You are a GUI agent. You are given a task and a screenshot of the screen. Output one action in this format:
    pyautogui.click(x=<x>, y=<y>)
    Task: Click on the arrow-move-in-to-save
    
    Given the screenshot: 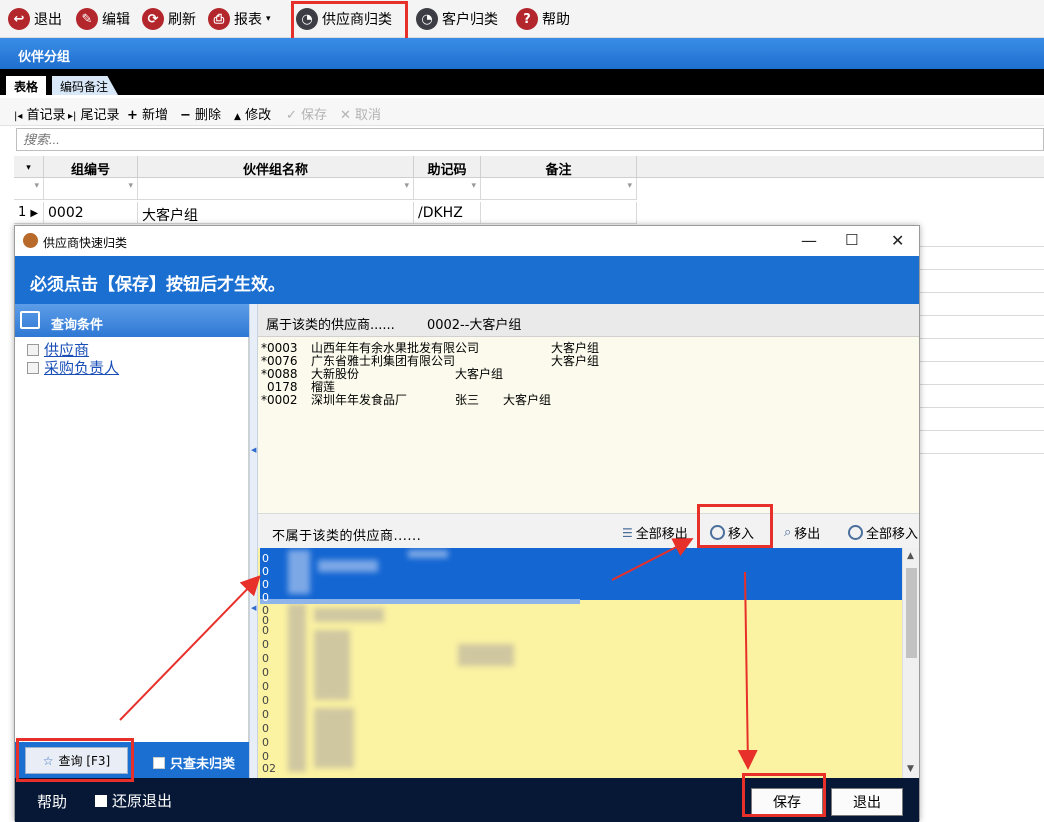 What is the action you would take?
    pyautogui.click(x=747, y=670)
    